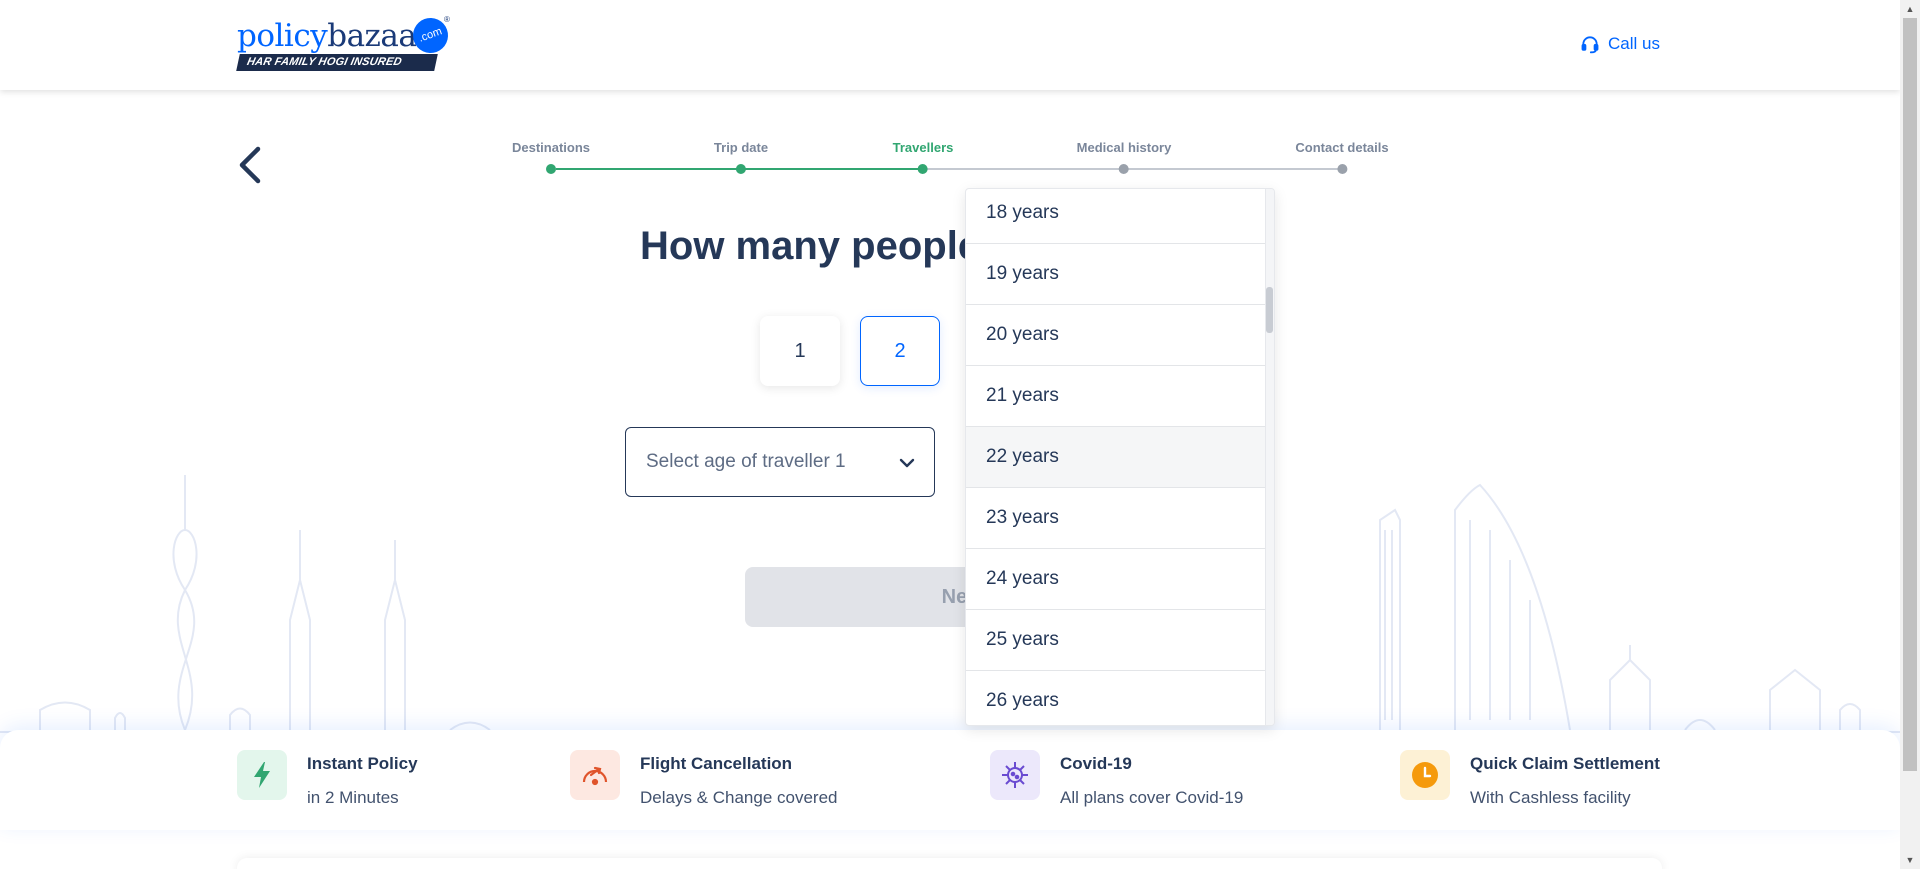 The height and width of the screenshot is (869, 1920). I want to click on age-option-hovered: 22 years, so click(1116, 457).